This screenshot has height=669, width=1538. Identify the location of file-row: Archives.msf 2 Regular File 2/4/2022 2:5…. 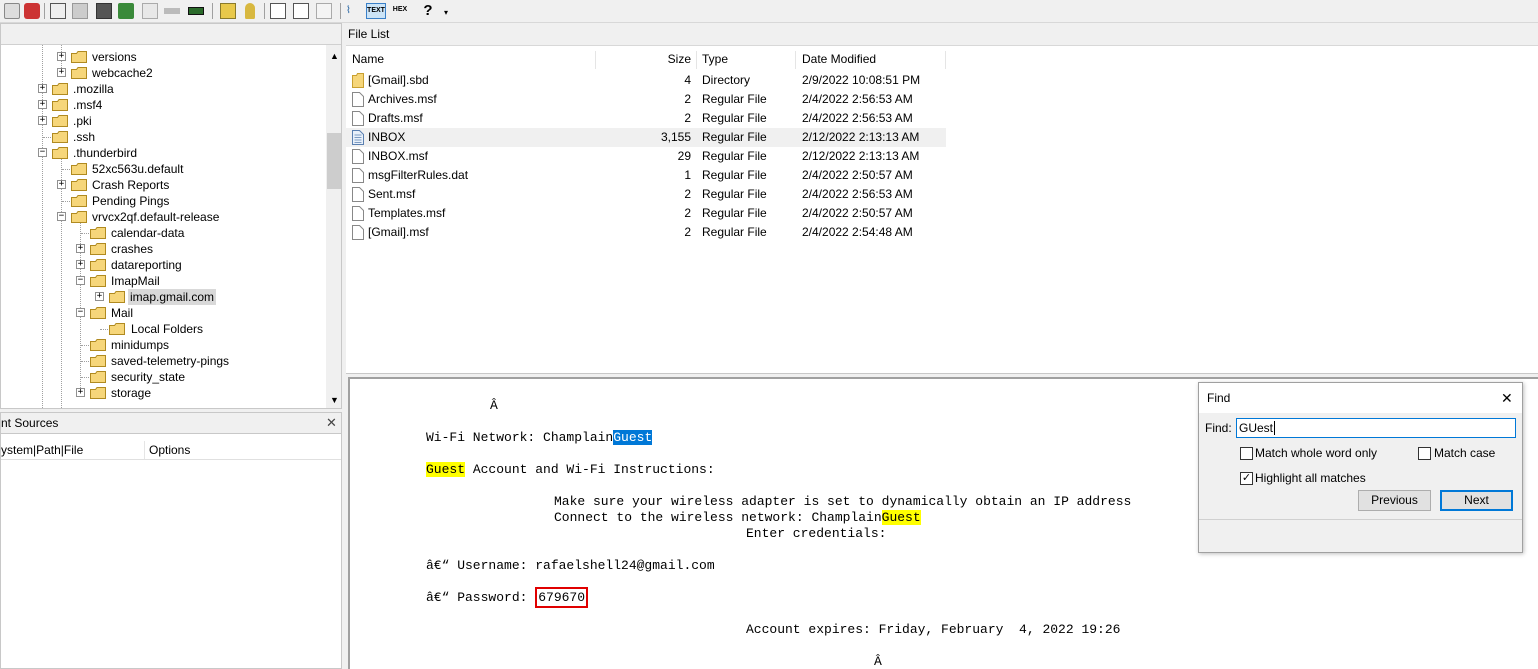
(646, 99).